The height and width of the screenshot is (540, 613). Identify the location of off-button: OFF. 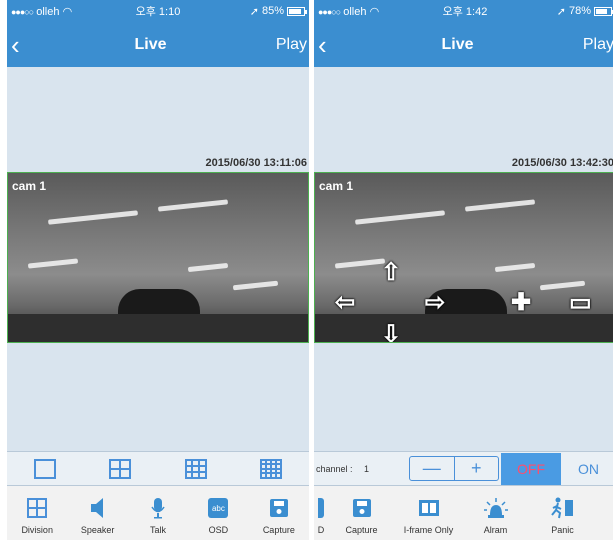
(531, 468).